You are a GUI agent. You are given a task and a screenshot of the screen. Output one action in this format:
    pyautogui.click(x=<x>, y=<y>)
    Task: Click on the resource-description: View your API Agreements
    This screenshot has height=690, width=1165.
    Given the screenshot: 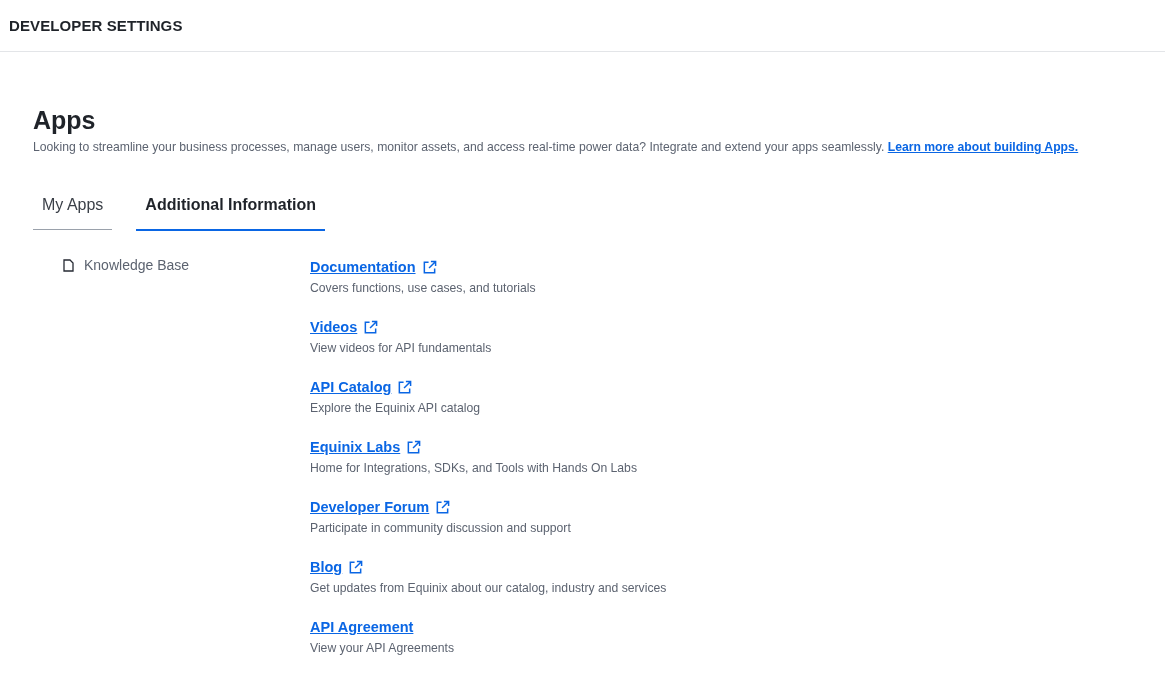 What is the action you would take?
    pyautogui.click(x=383, y=648)
    